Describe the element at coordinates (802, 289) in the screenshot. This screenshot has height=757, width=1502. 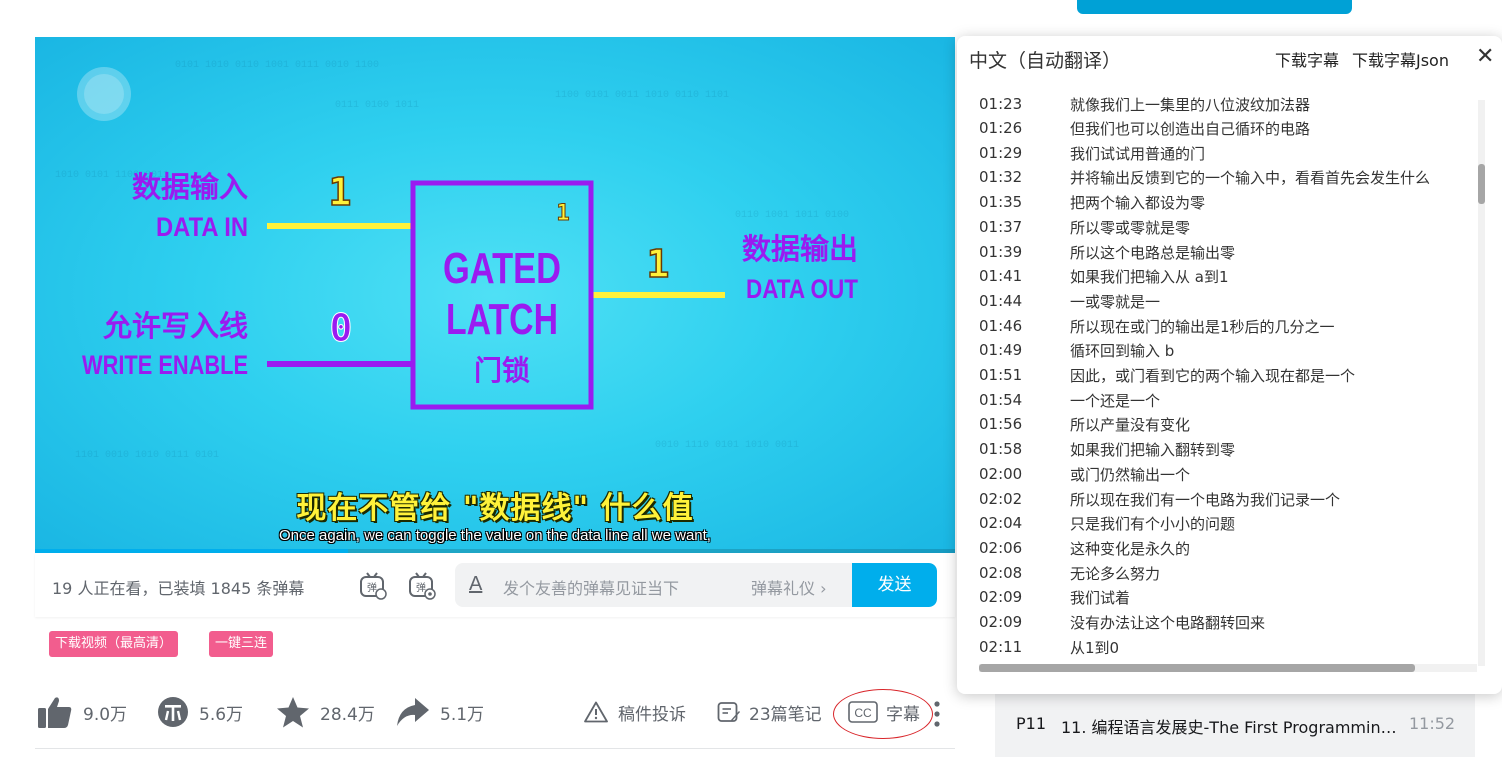
I see `data-out-en: DATA OUT` at that location.